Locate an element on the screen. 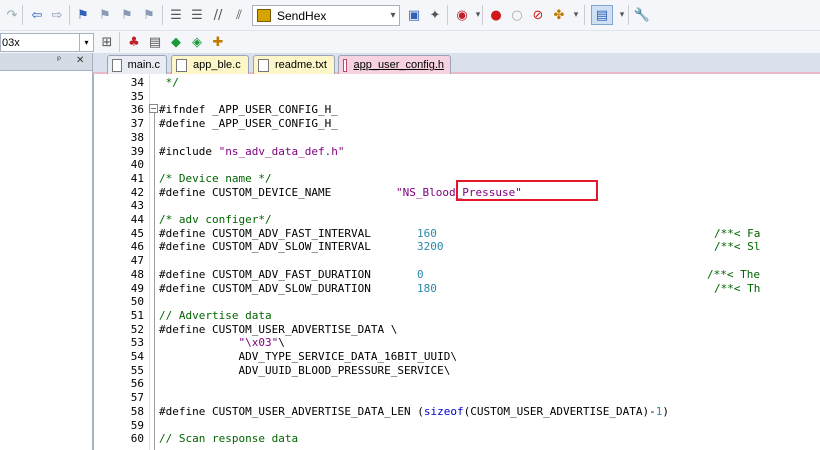 This screenshot has width=820, height=450. disable-breakpoint-icon: ○ is located at coordinates (517, 15).